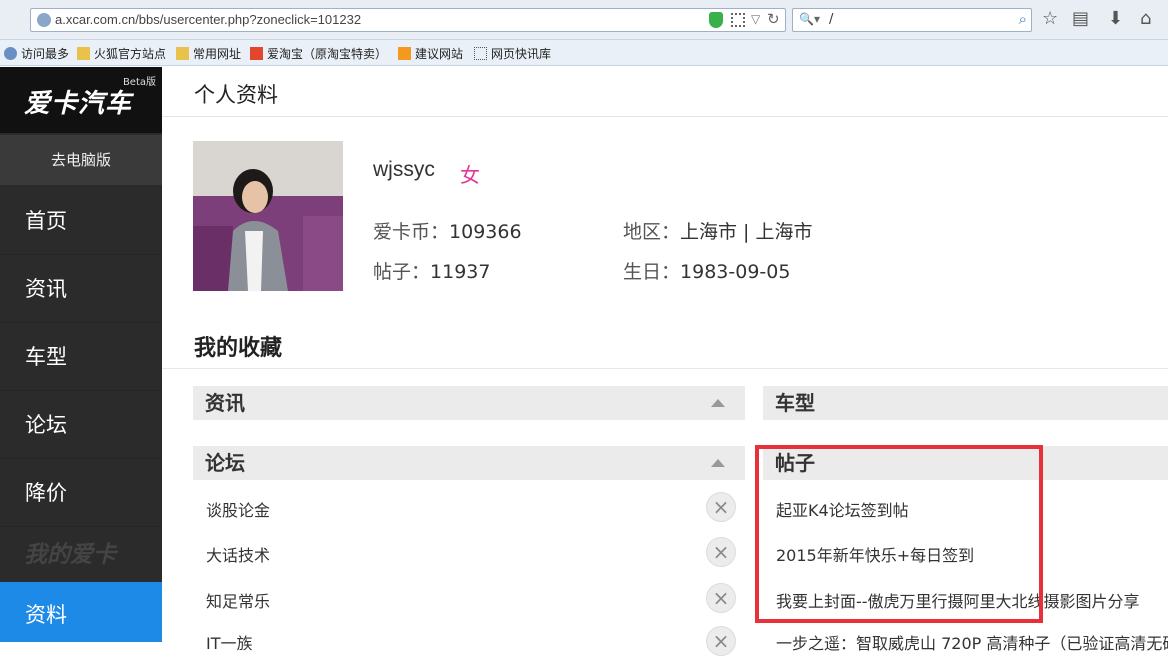 This screenshot has height=656, width=1168. What do you see at coordinates (139, 82) in the screenshot?
I see `beta-badge: Beta版` at bounding box center [139, 82].